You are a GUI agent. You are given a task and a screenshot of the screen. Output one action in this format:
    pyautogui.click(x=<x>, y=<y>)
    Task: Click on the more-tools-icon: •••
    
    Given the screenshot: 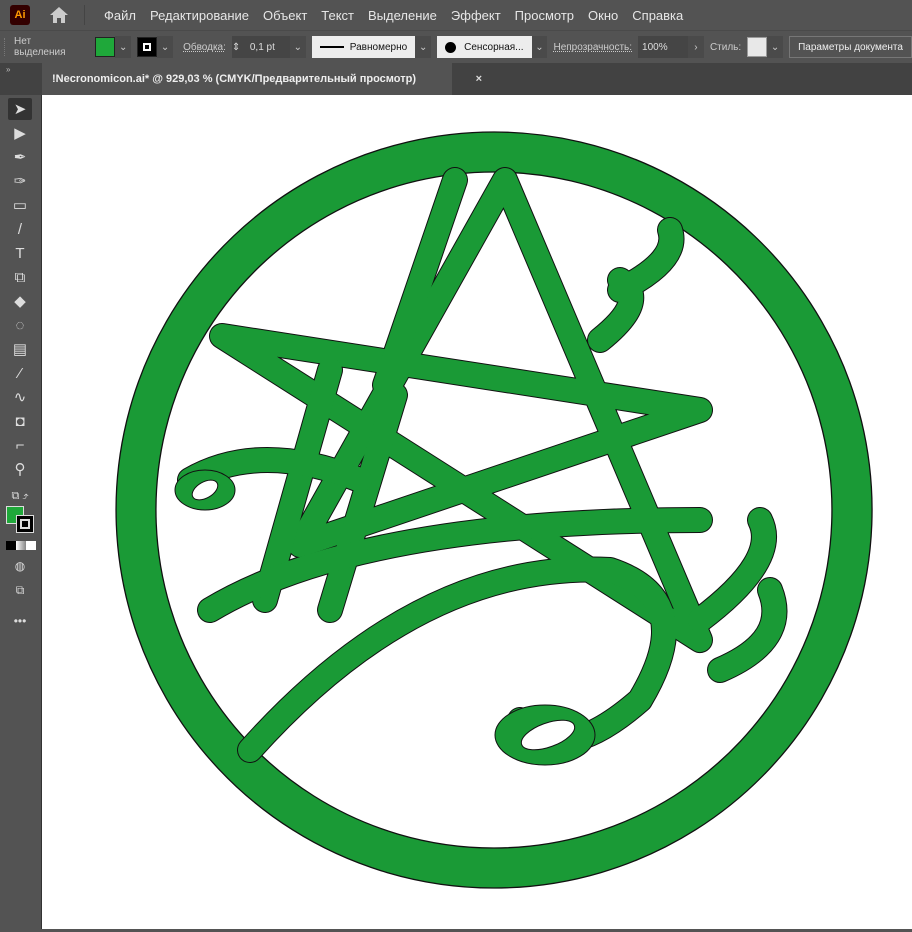 What is the action you would take?
    pyautogui.click(x=20, y=621)
    